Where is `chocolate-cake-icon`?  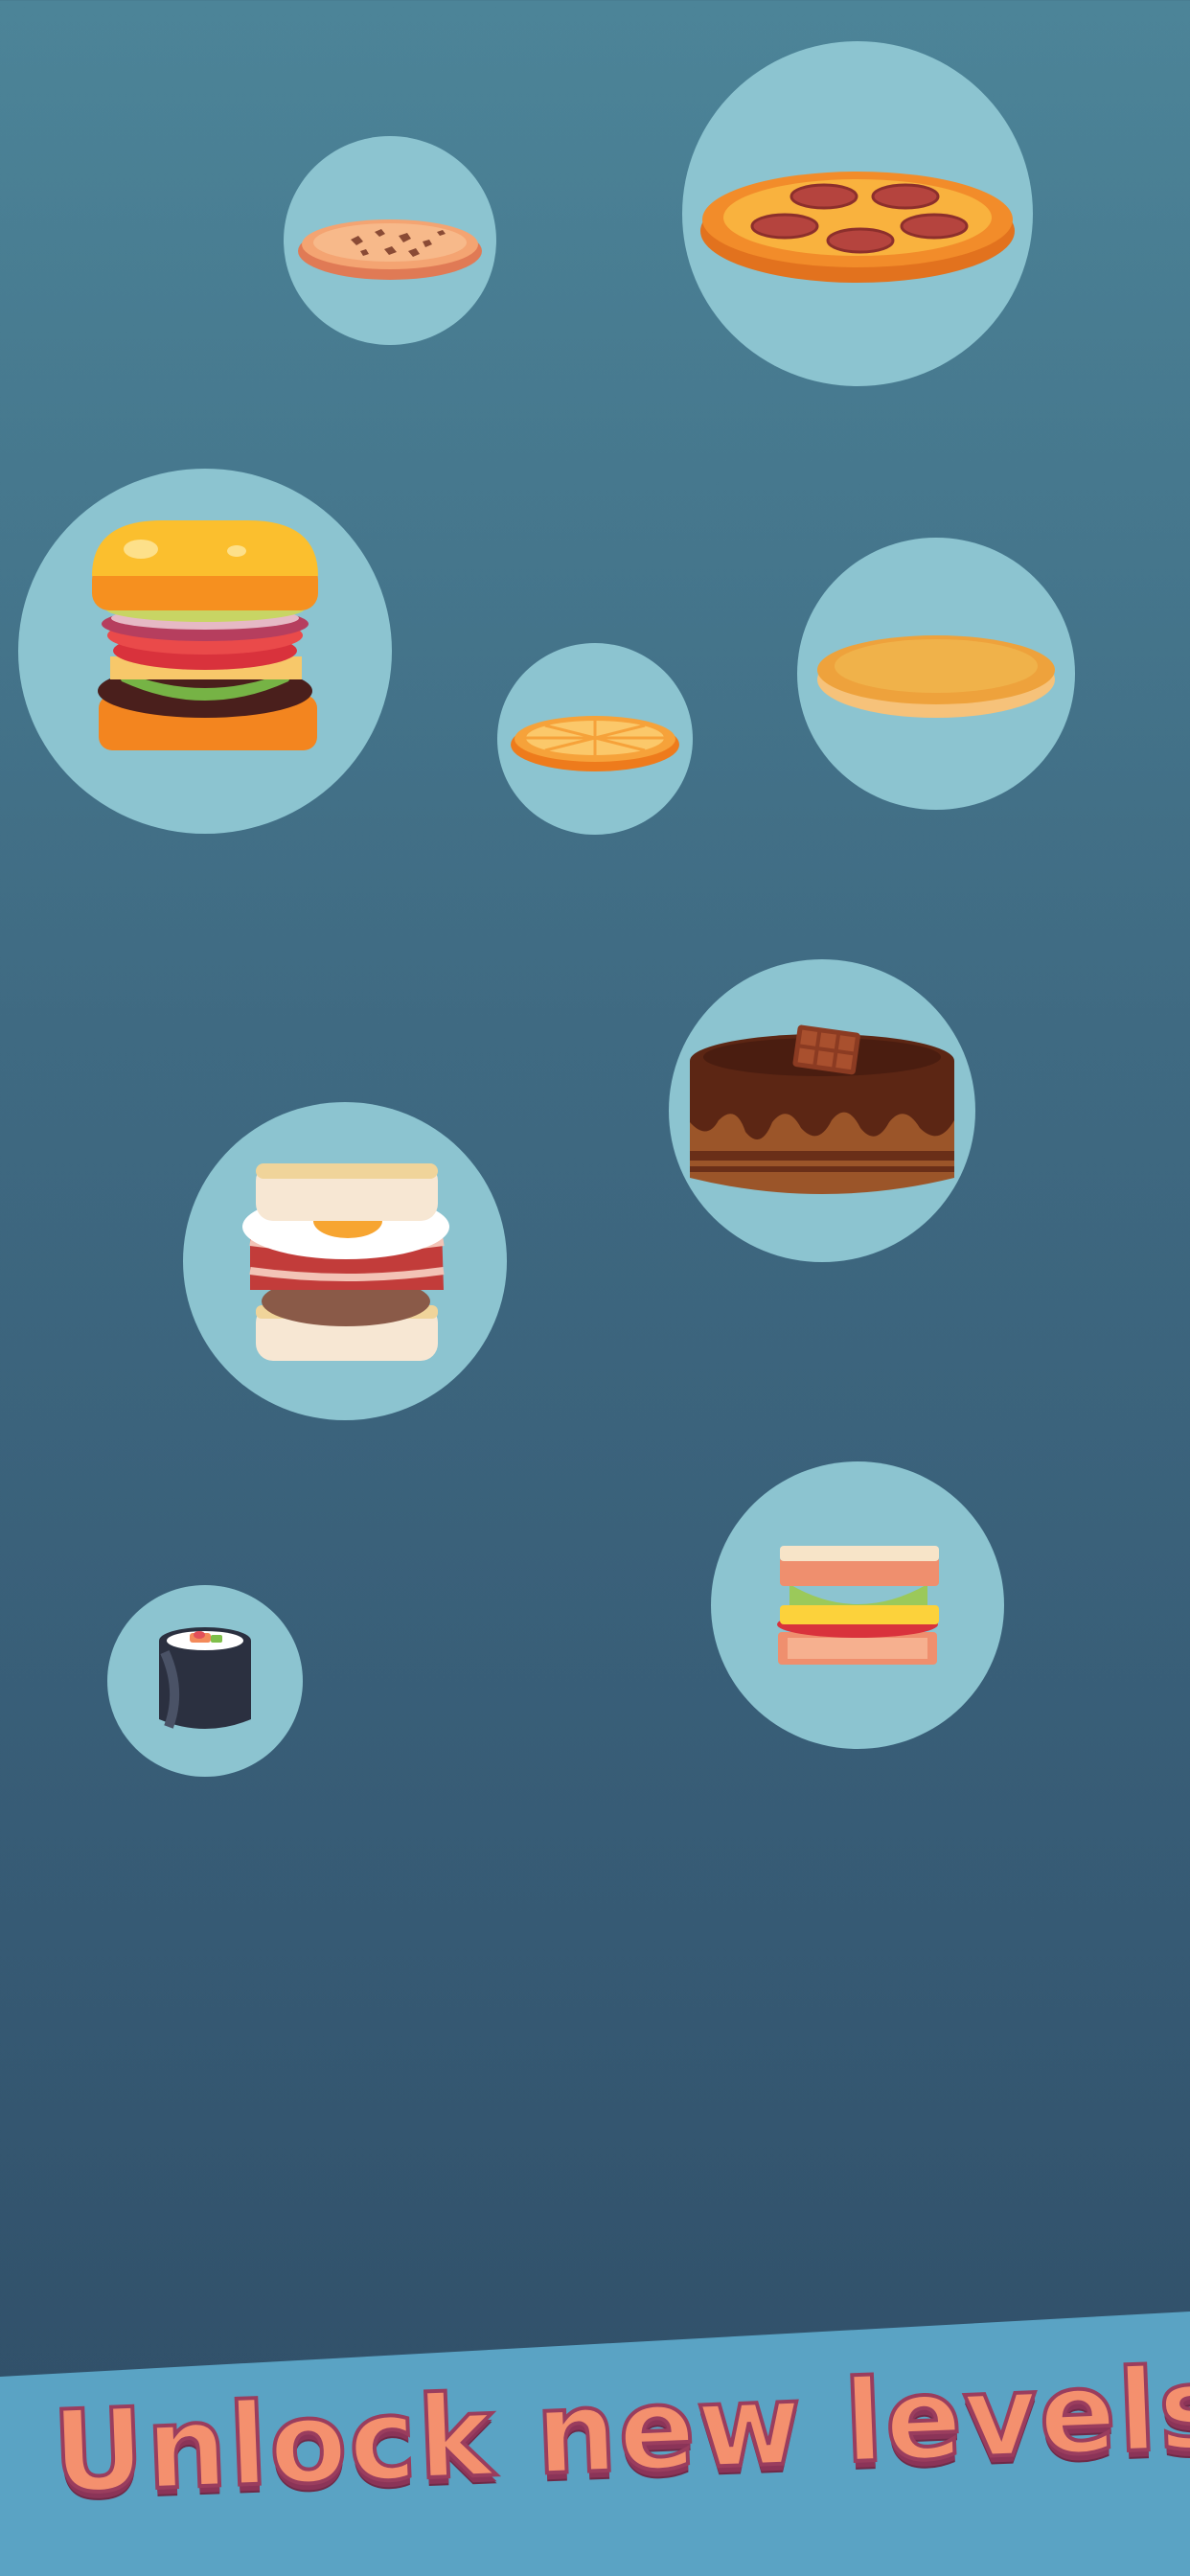 chocolate-cake-icon is located at coordinates (822, 1109).